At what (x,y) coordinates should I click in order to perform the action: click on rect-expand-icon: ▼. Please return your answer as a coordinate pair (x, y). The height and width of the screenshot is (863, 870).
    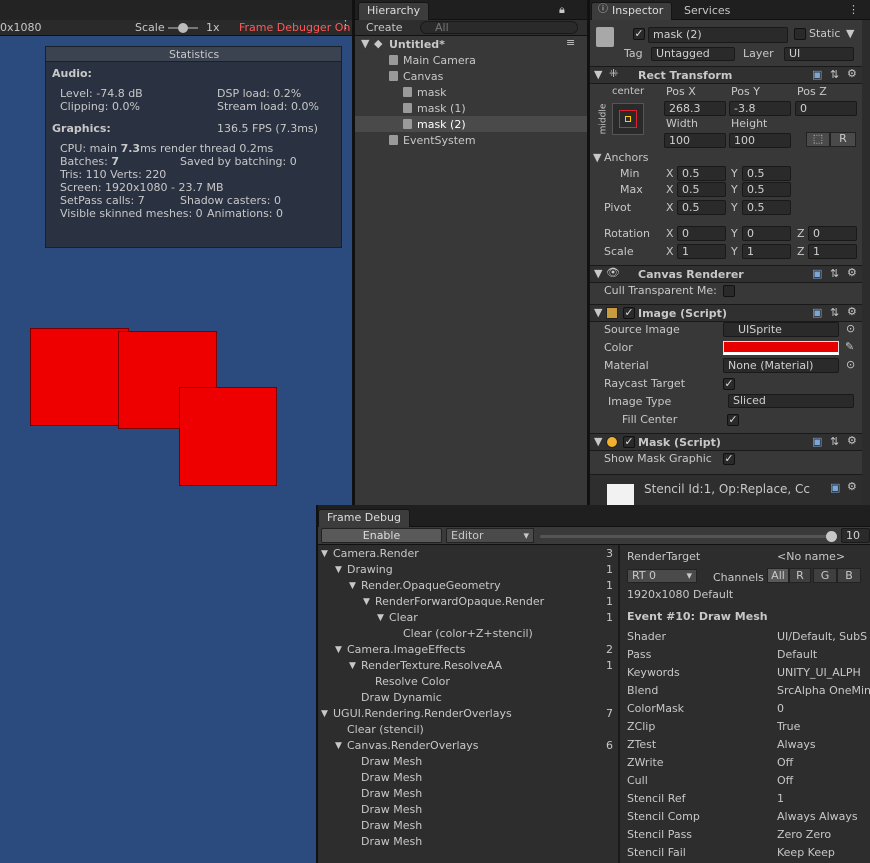
    Looking at the image, I should click on (598, 75).